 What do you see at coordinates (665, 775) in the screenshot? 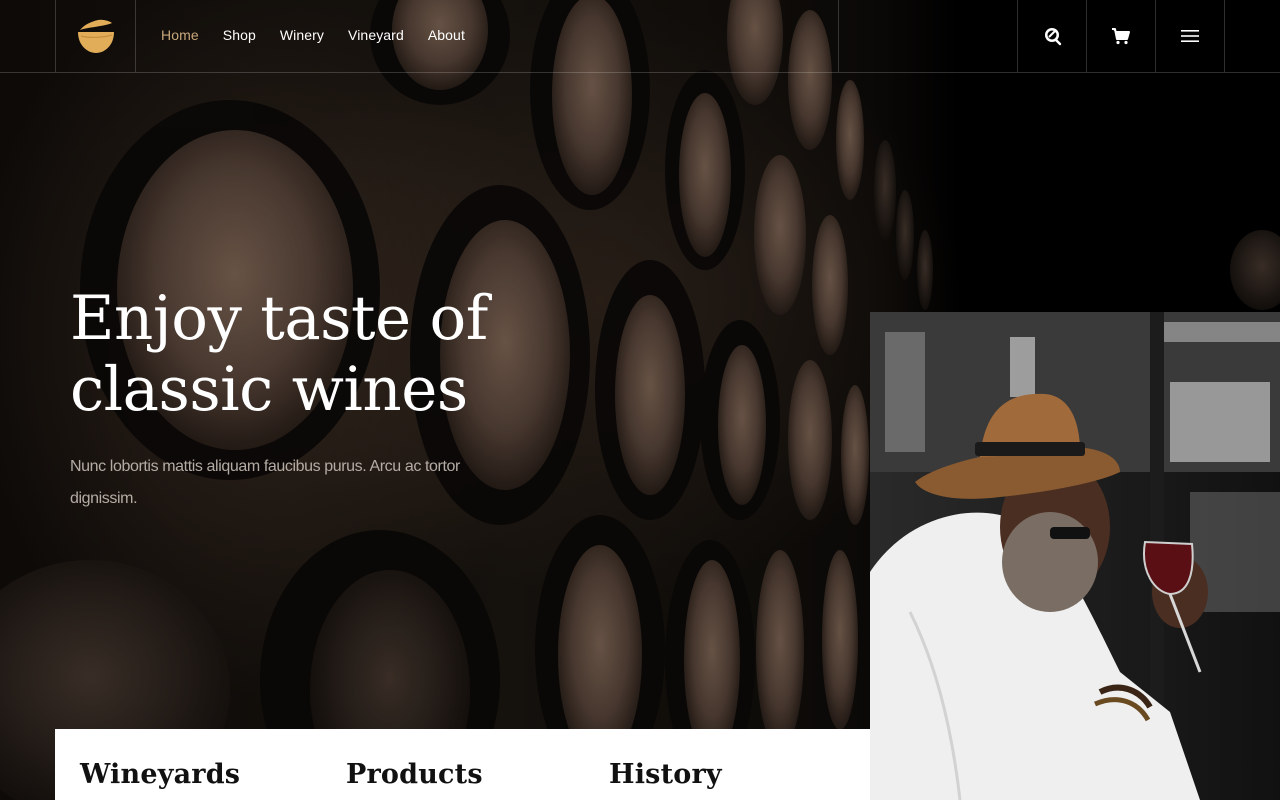
I see `feature-title-history: History` at bounding box center [665, 775].